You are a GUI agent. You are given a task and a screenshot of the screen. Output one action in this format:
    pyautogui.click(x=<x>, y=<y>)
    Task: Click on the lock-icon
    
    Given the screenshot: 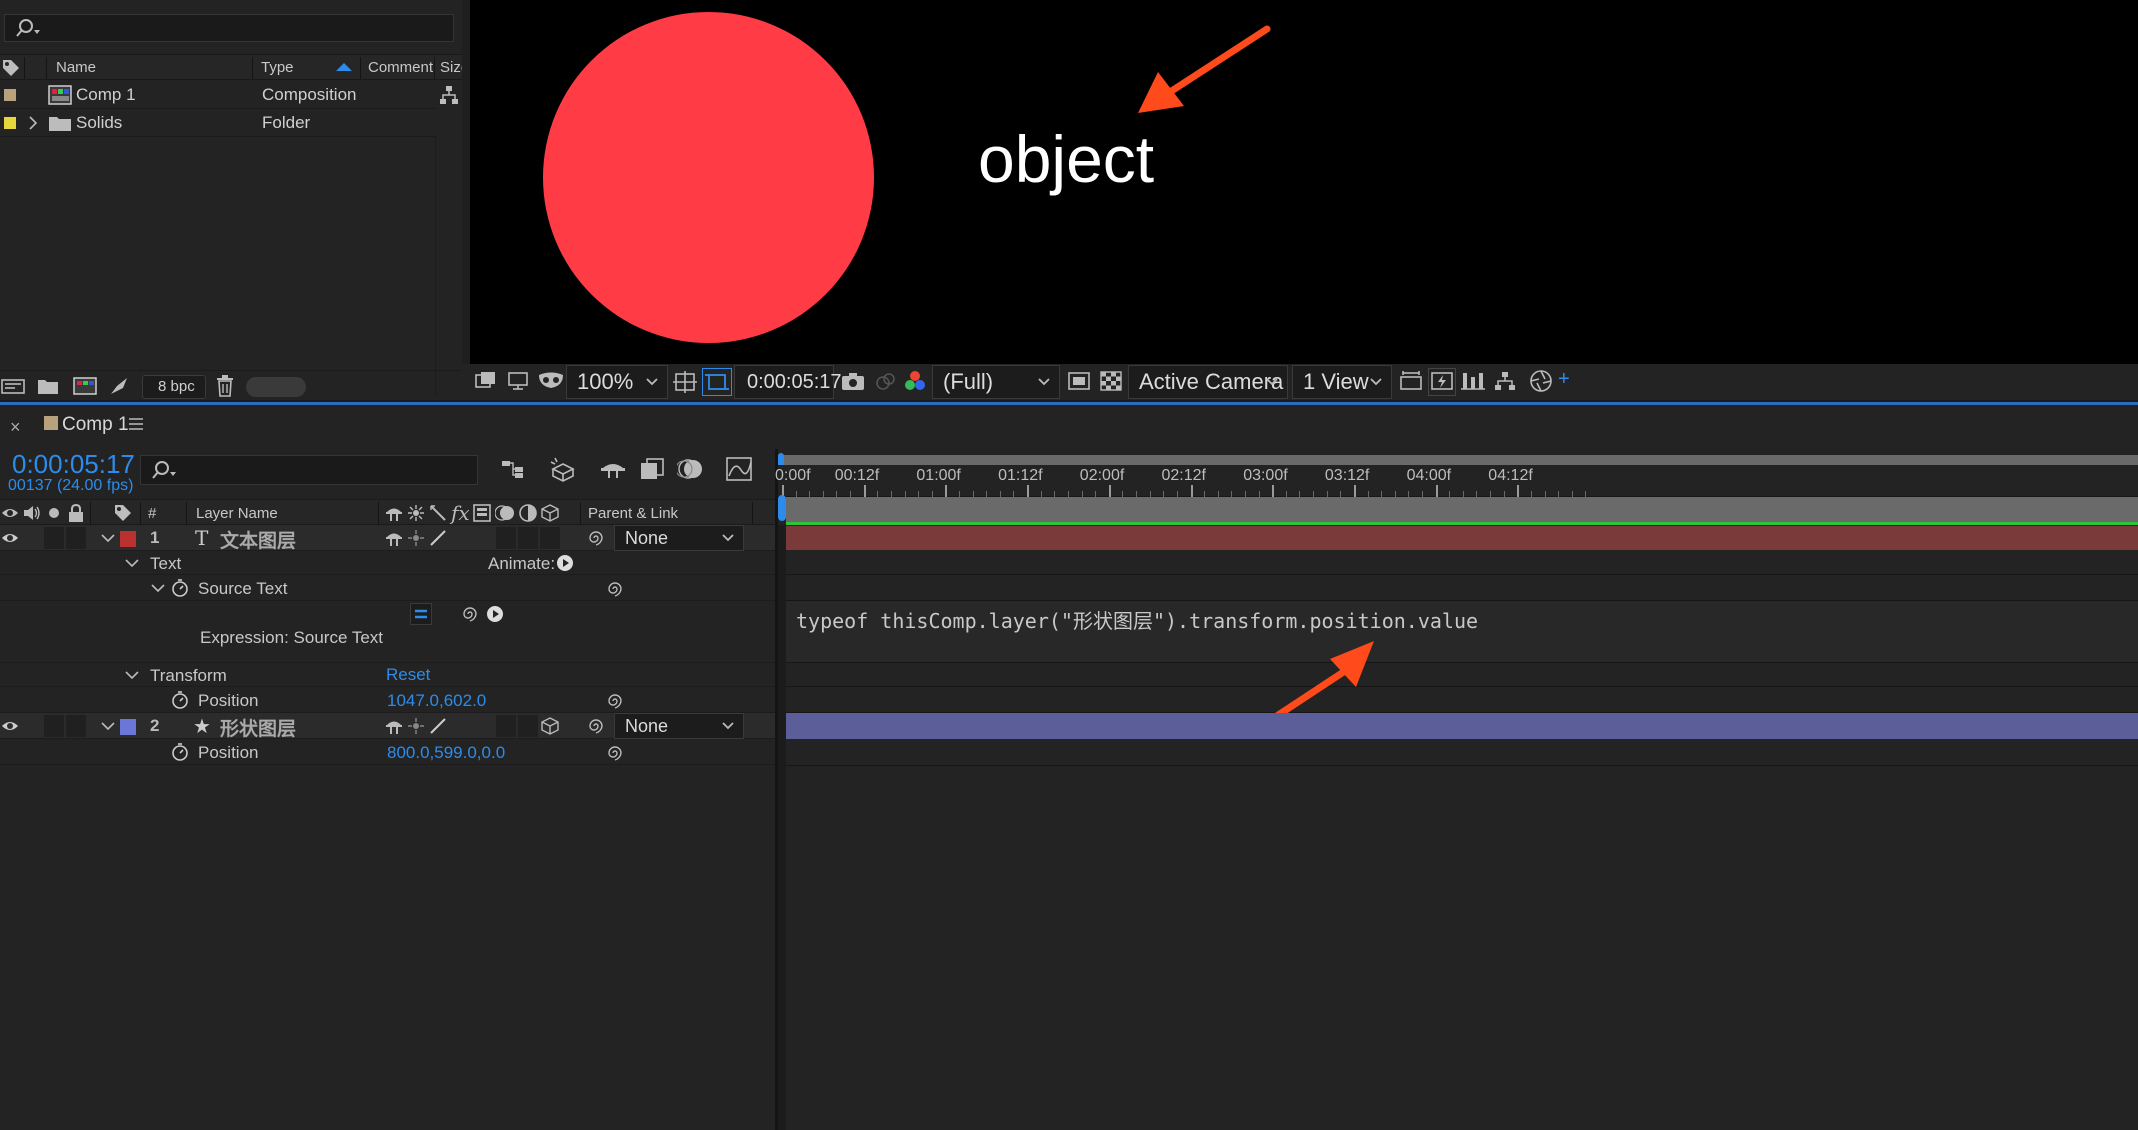 What is the action you would take?
    pyautogui.click(x=76, y=513)
    